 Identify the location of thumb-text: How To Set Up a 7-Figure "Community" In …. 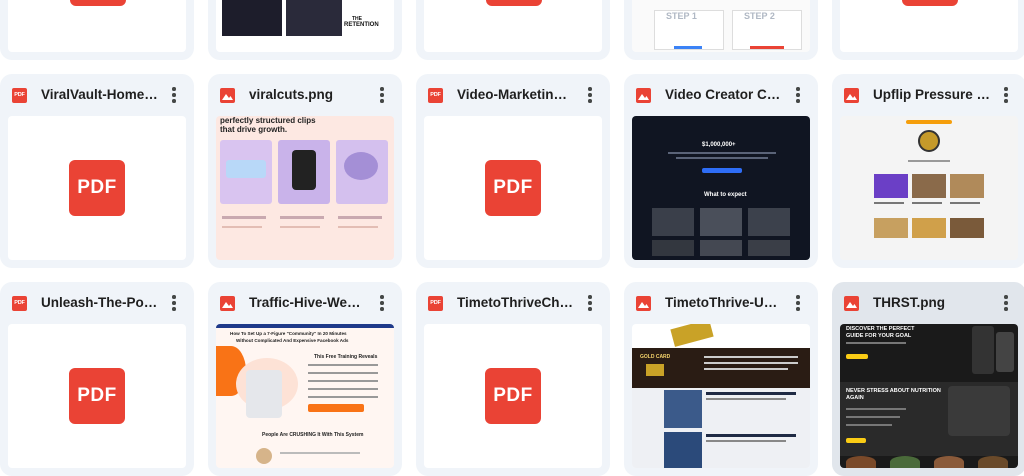
(288, 333).